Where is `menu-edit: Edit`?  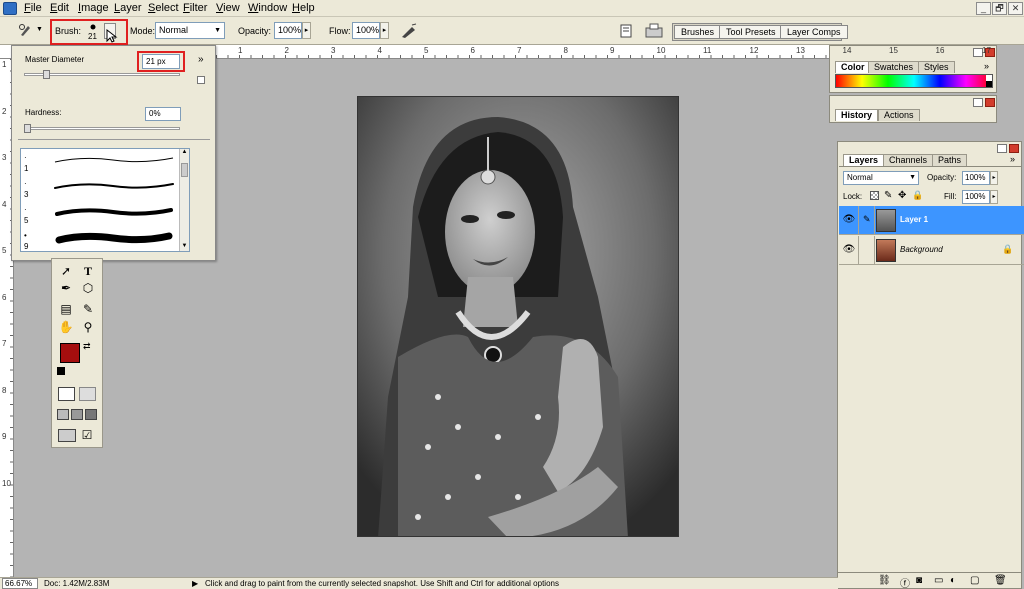
menu-edit: Edit is located at coordinates (59, 8).